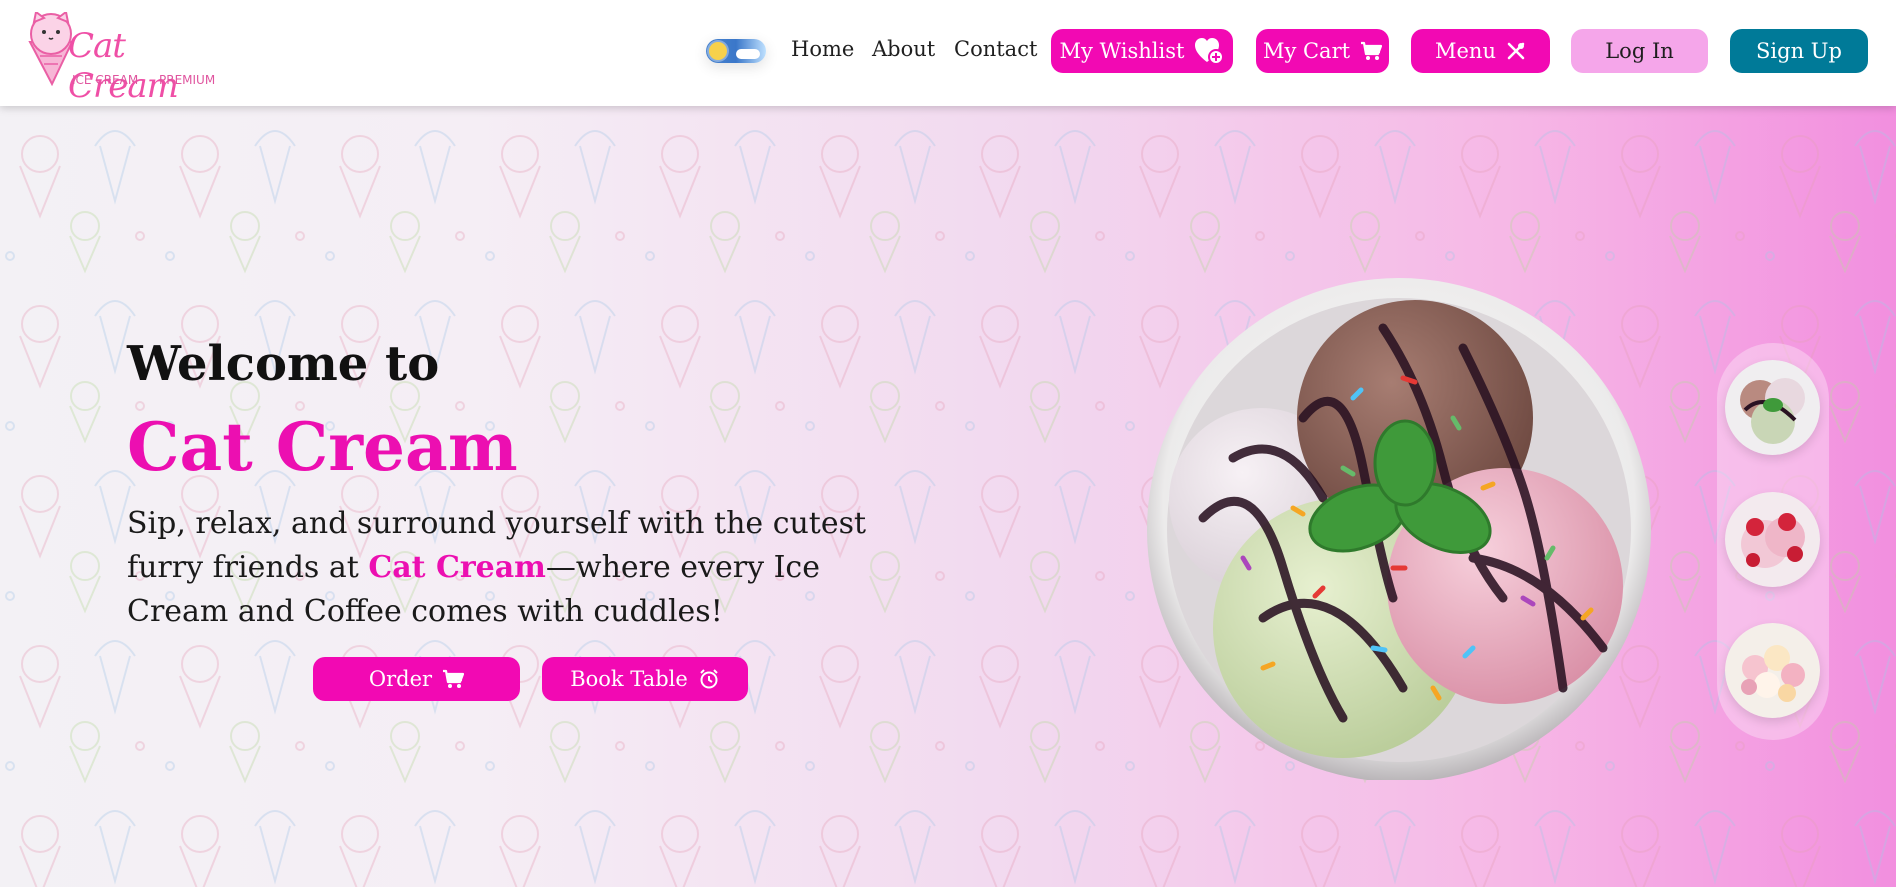 The height and width of the screenshot is (887, 1896). What do you see at coordinates (1209, 51) in the screenshot?
I see `heart-plus-icon` at bounding box center [1209, 51].